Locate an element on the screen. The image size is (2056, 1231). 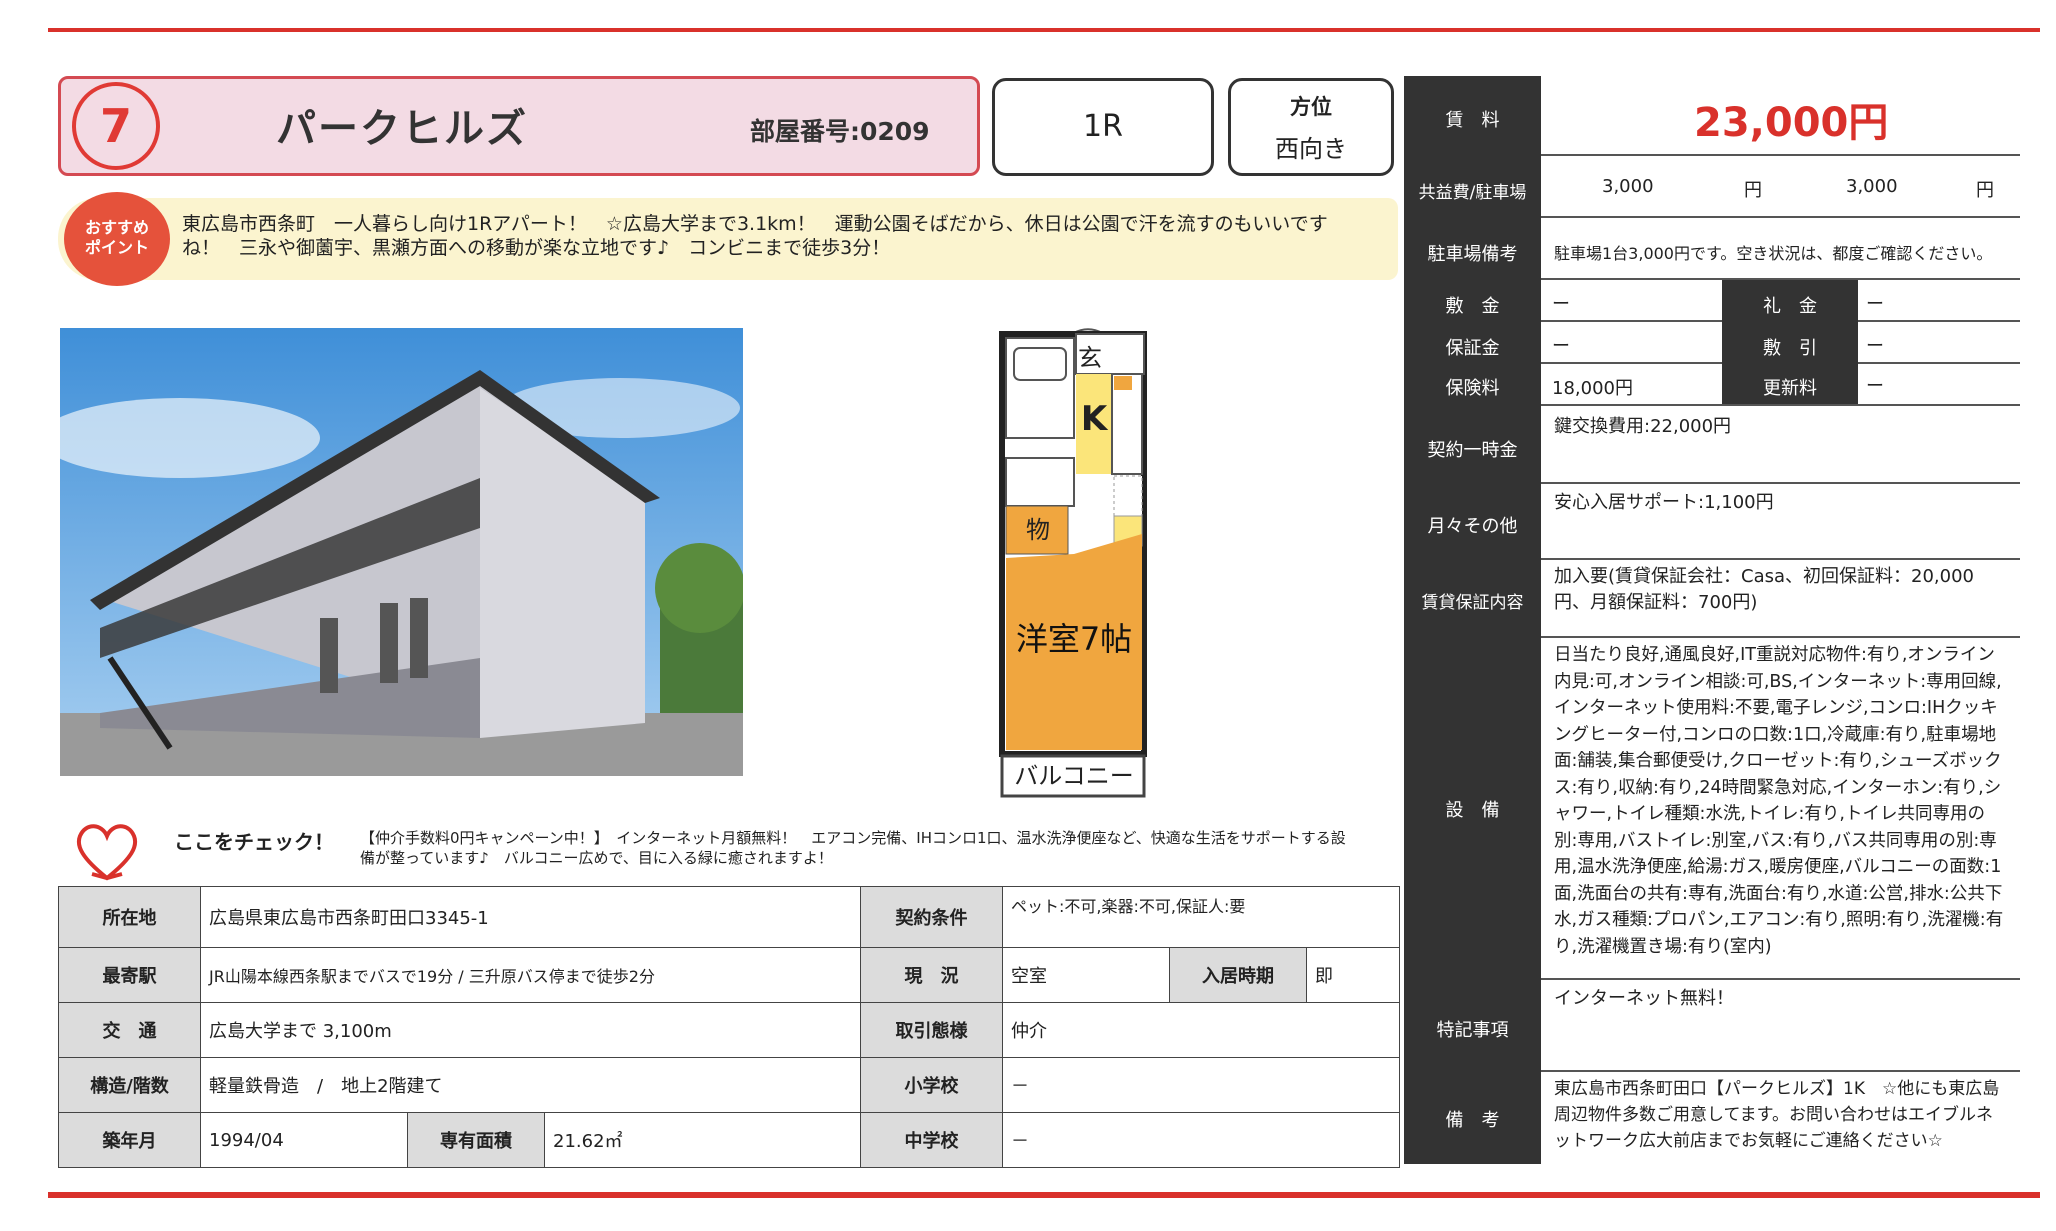
status-label: 現 況 is located at coordinates (932, 975).